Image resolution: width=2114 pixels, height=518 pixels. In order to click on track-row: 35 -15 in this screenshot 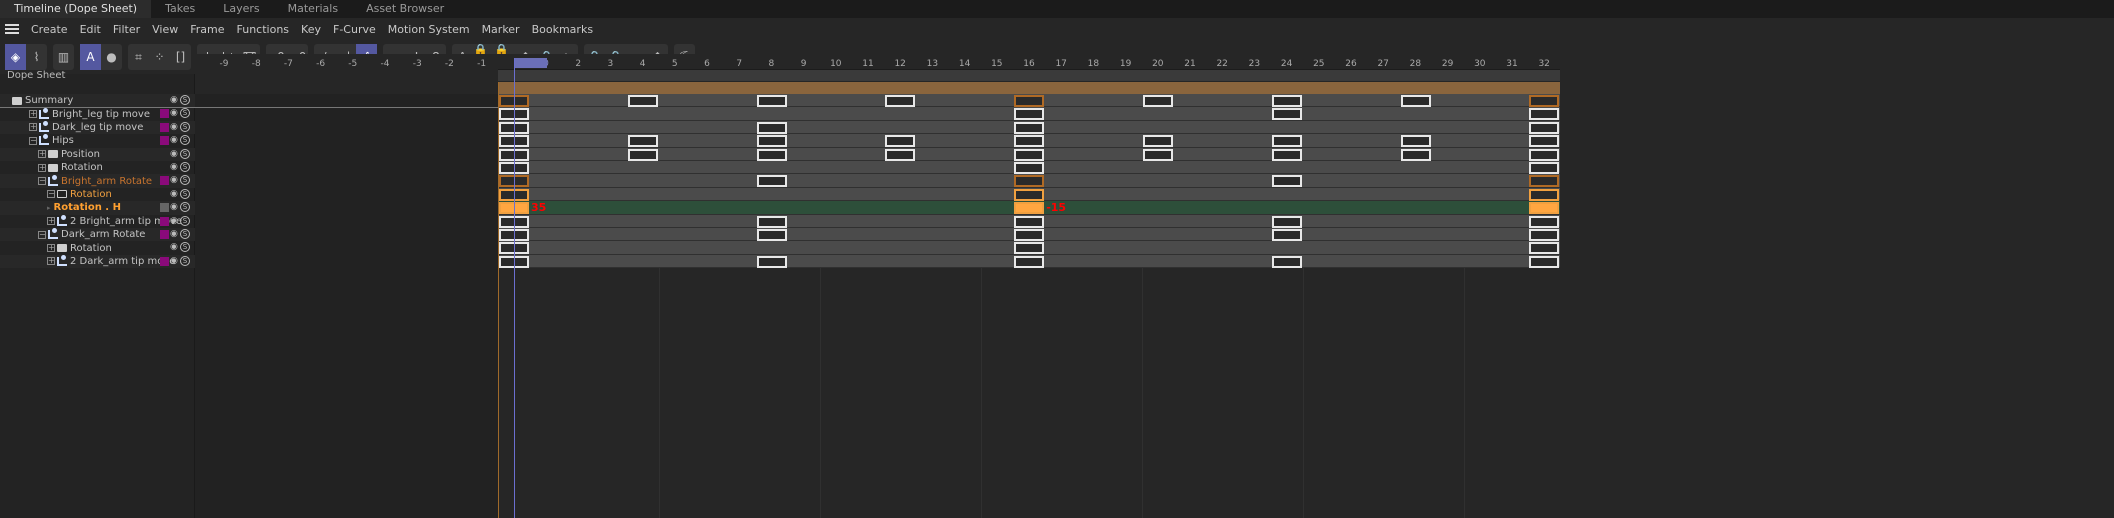, I will do `click(1029, 208)`.